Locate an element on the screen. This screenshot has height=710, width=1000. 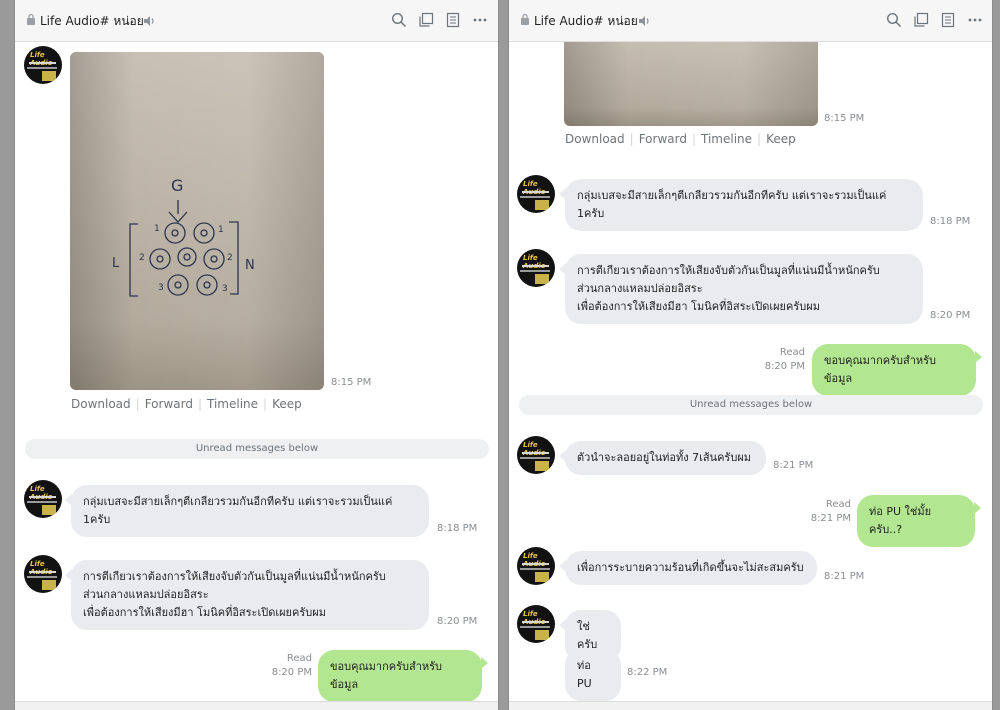
drawing-sketch is located at coordinates (184, 248).